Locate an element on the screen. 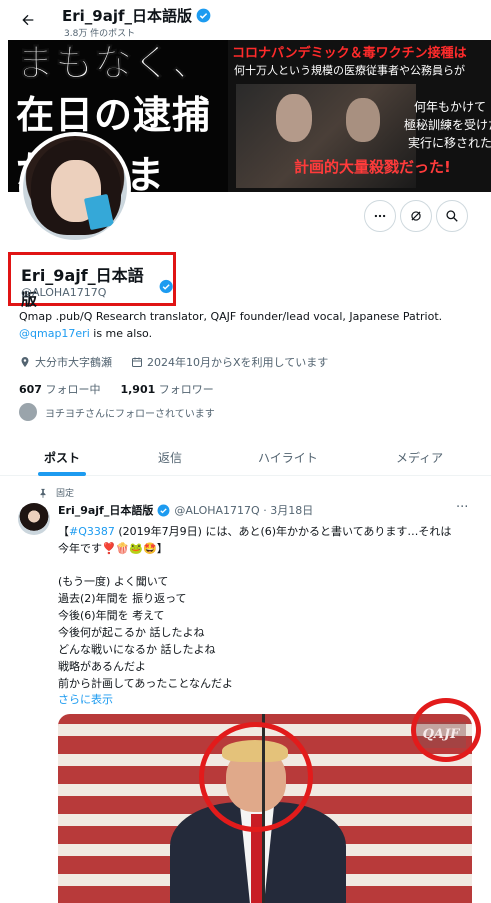 This screenshot has width=491, height=903. show-more-link: さらに表示 is located at coordinates (85, 699).